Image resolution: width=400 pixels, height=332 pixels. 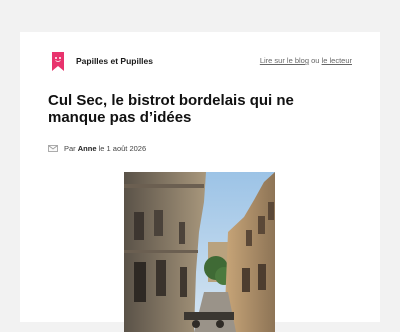 I want to click on bookmark-logo-icon, so click(x=58, y=61).